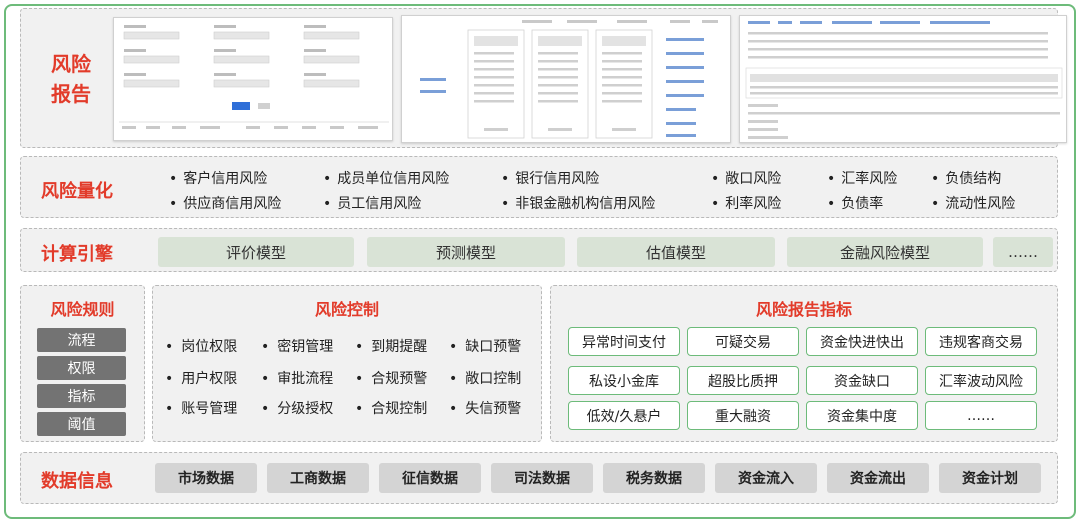 The width and height of the screenshot is (1080, 523). I want to click on data-source-item: 税务数据, so click(654, 478).